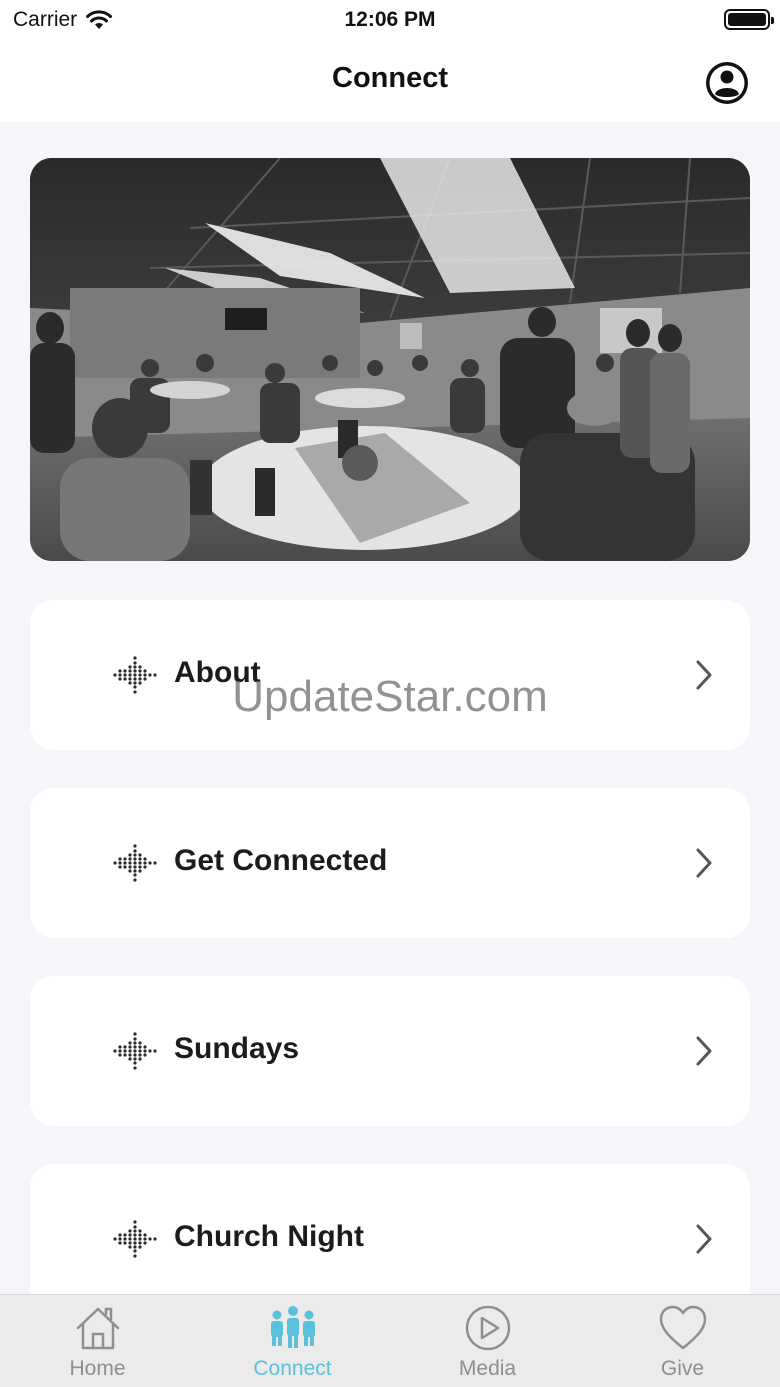  What do you see at coordinates (390, 1051) in the screenshot?
I see `menu-item-sundays: Sundays` at bounding box center [390, 1051].